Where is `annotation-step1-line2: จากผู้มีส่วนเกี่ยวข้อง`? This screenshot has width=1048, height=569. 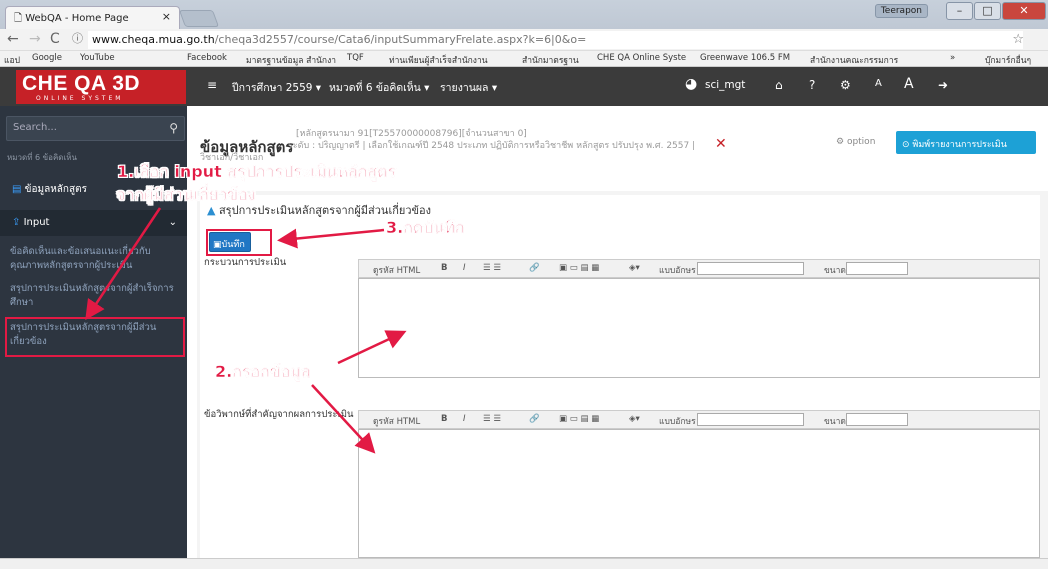
annotation-step1-line2: จากผู้มีส่วนเกี่ยวข้อง is located at coordinates (186, 194).